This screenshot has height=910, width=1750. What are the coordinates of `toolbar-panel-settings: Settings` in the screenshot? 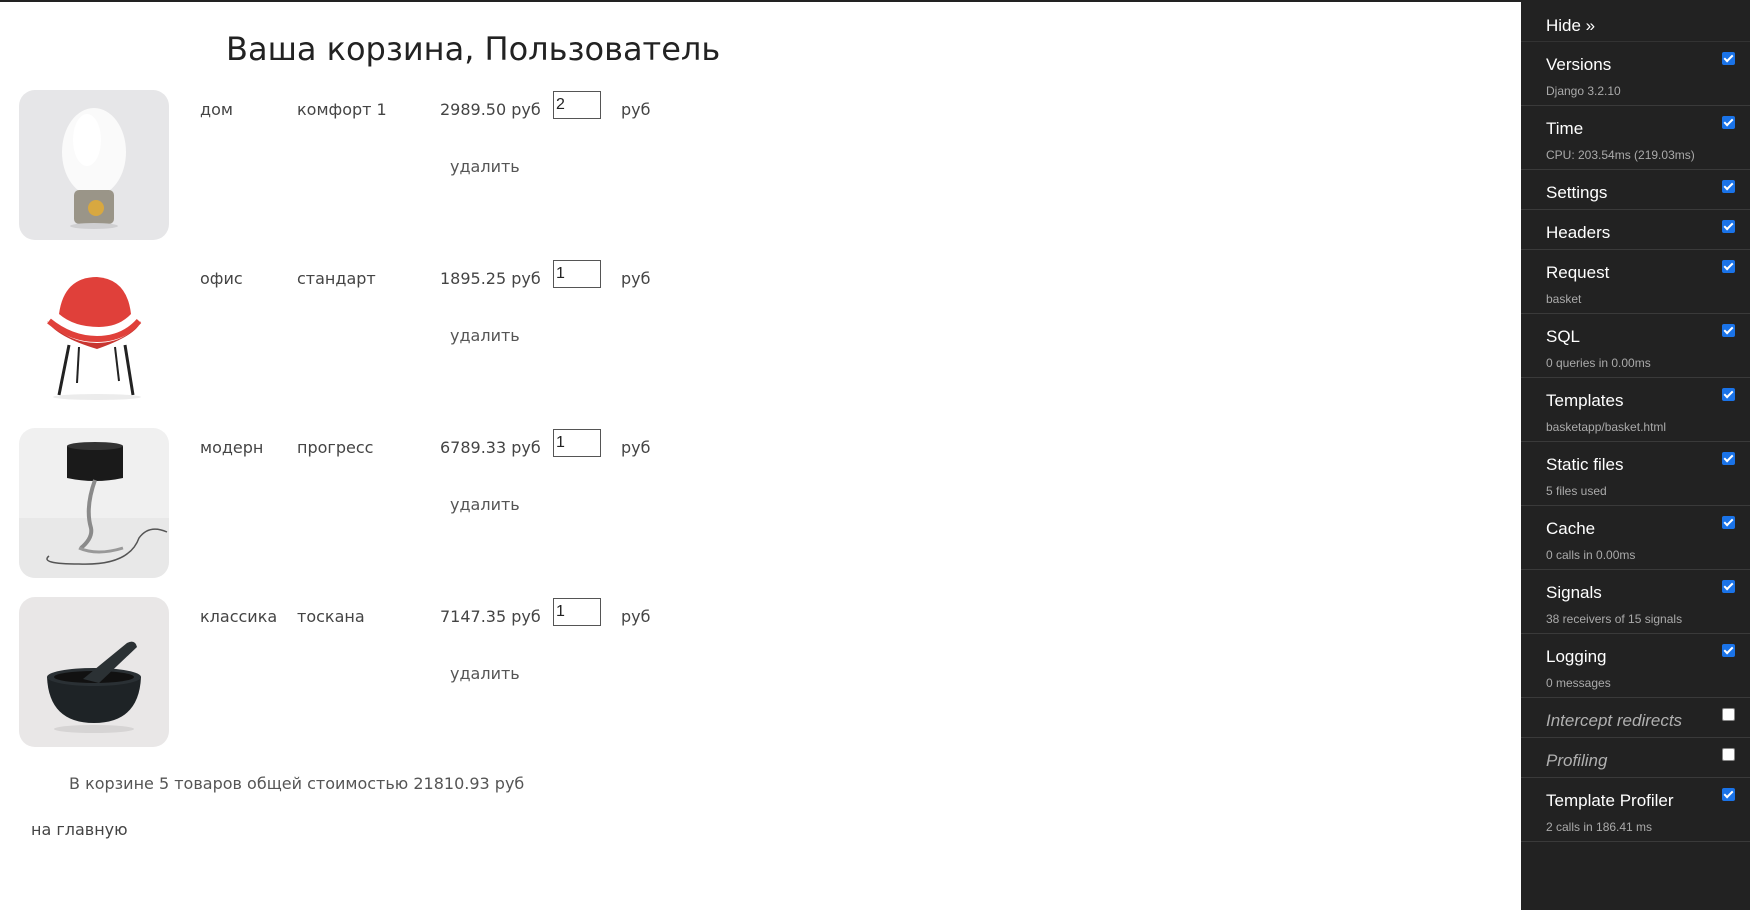 It's located at (1635, 190).